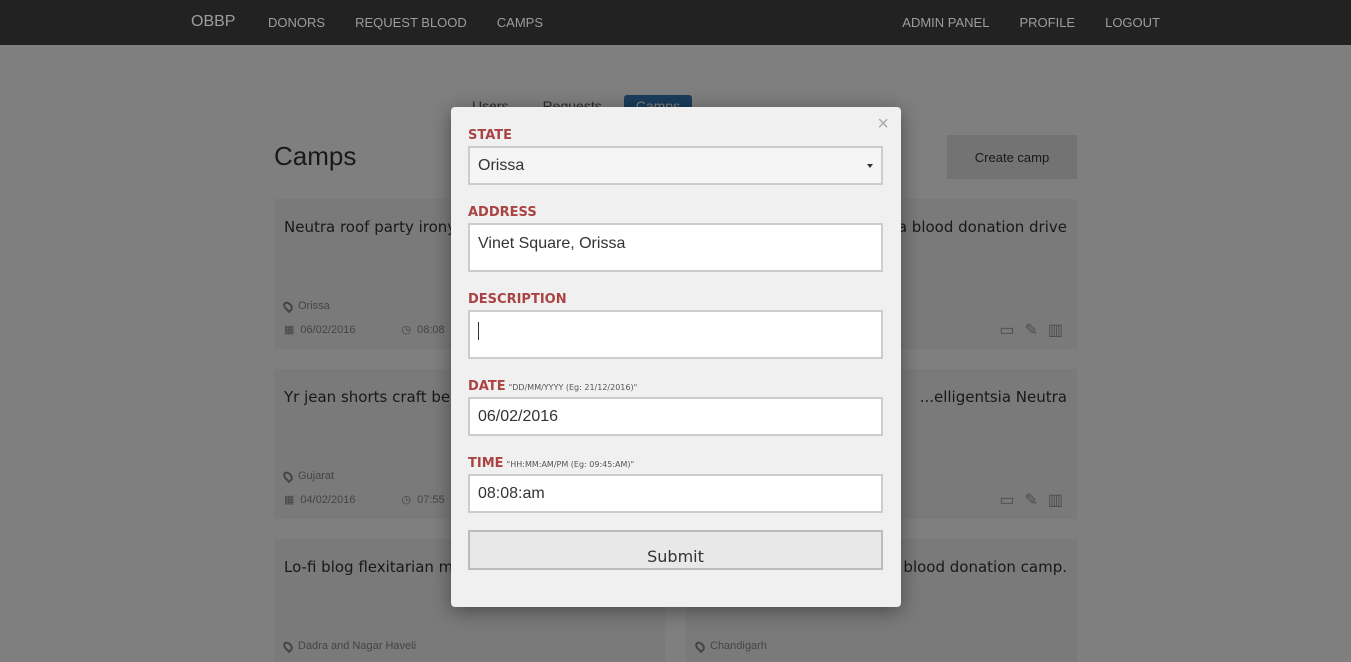 This screenshot has height=662, width=1351. I want to click on nav-left: DONORS REQUEST BLOOD CAMPS, so click(405, 22).